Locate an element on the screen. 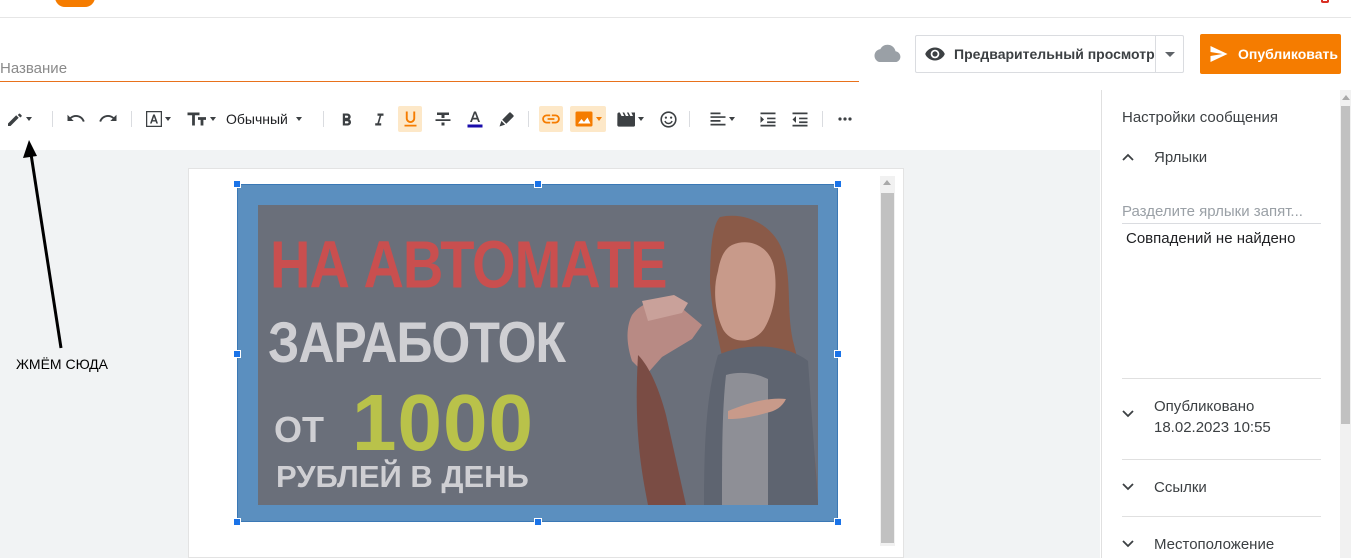 The height and width of the screenshot is (558, 1351). outdent-button is located at coordinates (800, 119).